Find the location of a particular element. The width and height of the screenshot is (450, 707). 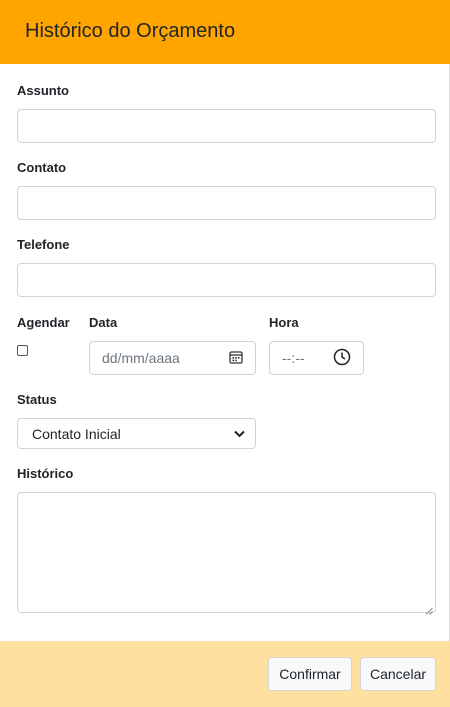

assunto-input is located at coordinates (226, 126).